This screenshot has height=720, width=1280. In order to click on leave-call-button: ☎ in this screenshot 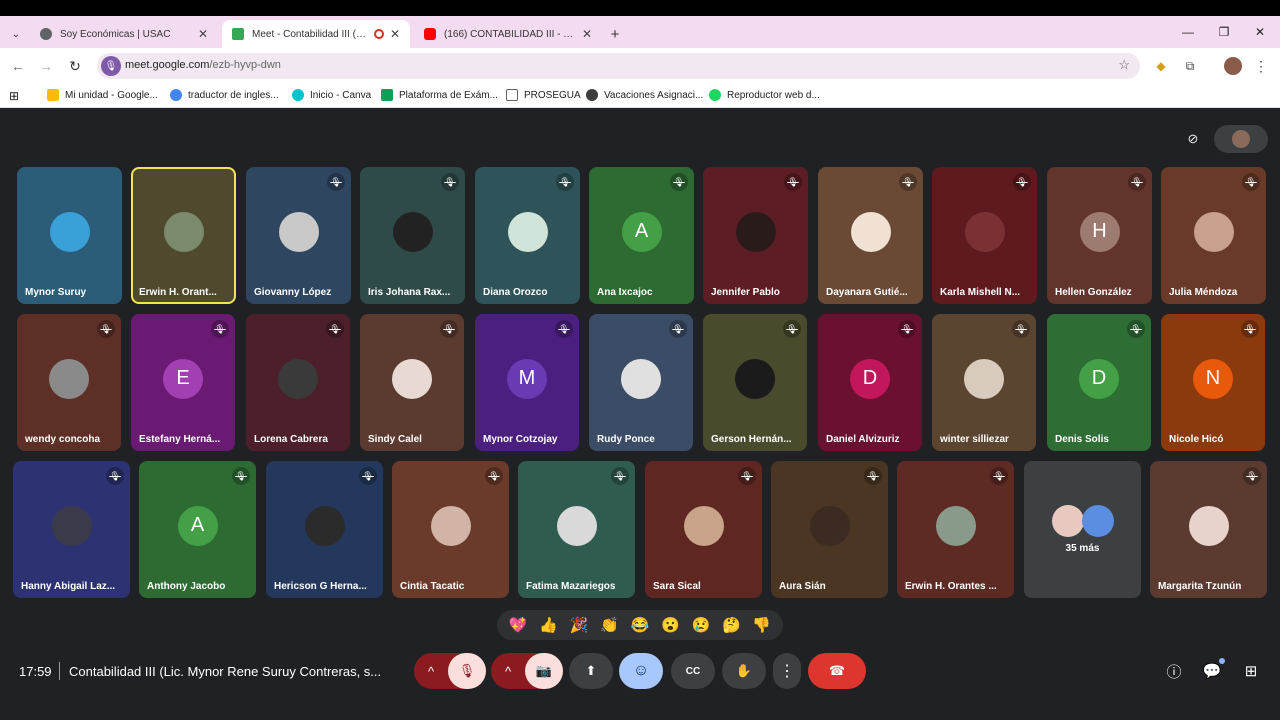, I will do `click(837, 671)`.